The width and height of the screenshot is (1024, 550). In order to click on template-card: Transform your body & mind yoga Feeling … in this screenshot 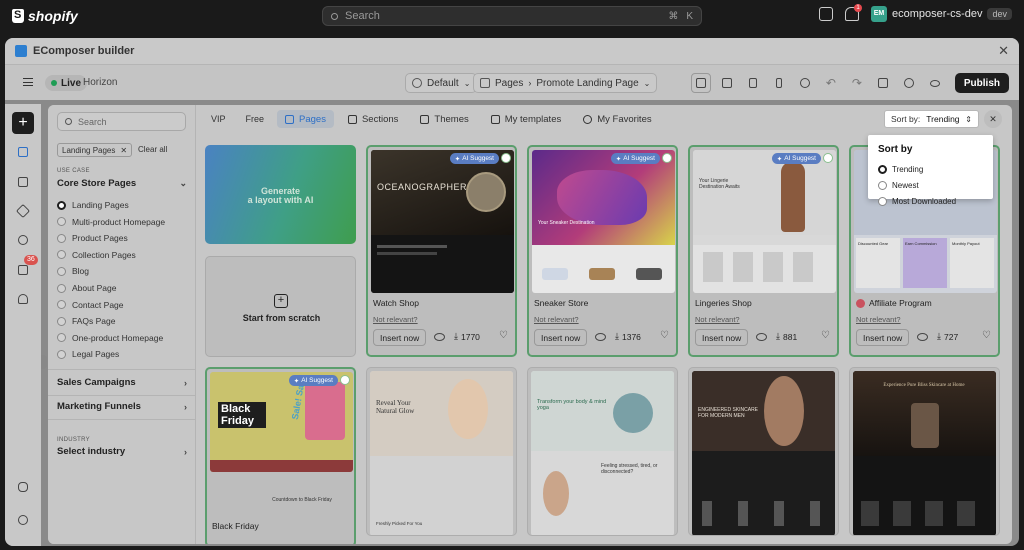, I will do `click(602, 451)`.